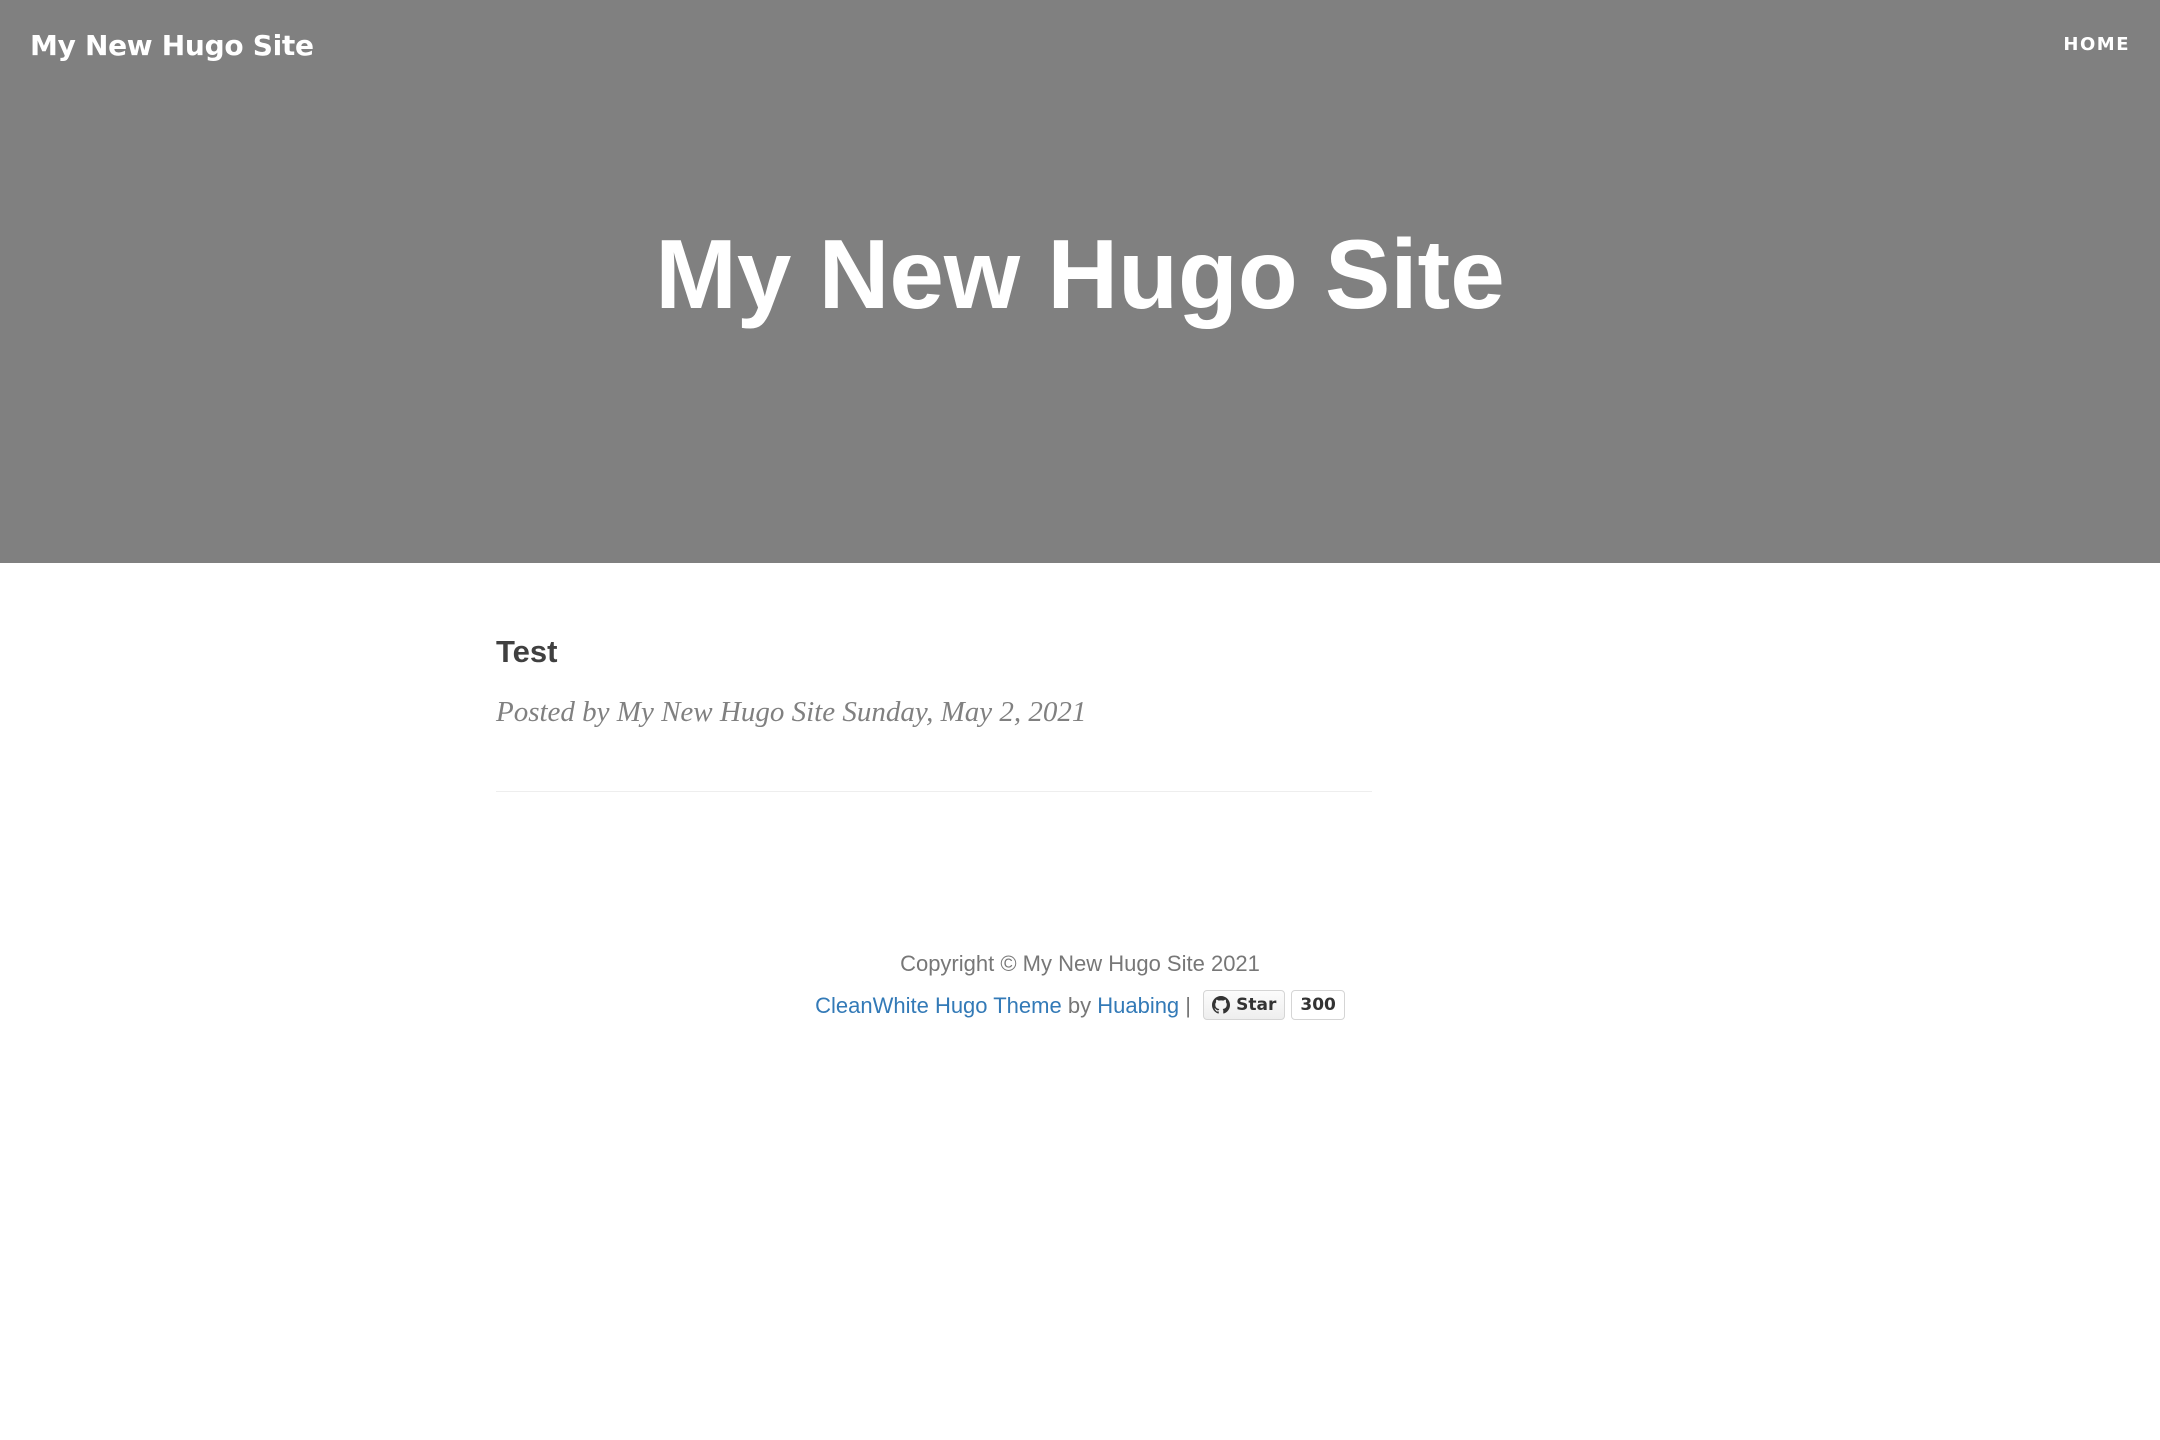 The width and height of the screenshot is (2160, 1440). I want to click on footer-copyright: Copyright © My New Hugo Site 2021, so click(1080, 963).